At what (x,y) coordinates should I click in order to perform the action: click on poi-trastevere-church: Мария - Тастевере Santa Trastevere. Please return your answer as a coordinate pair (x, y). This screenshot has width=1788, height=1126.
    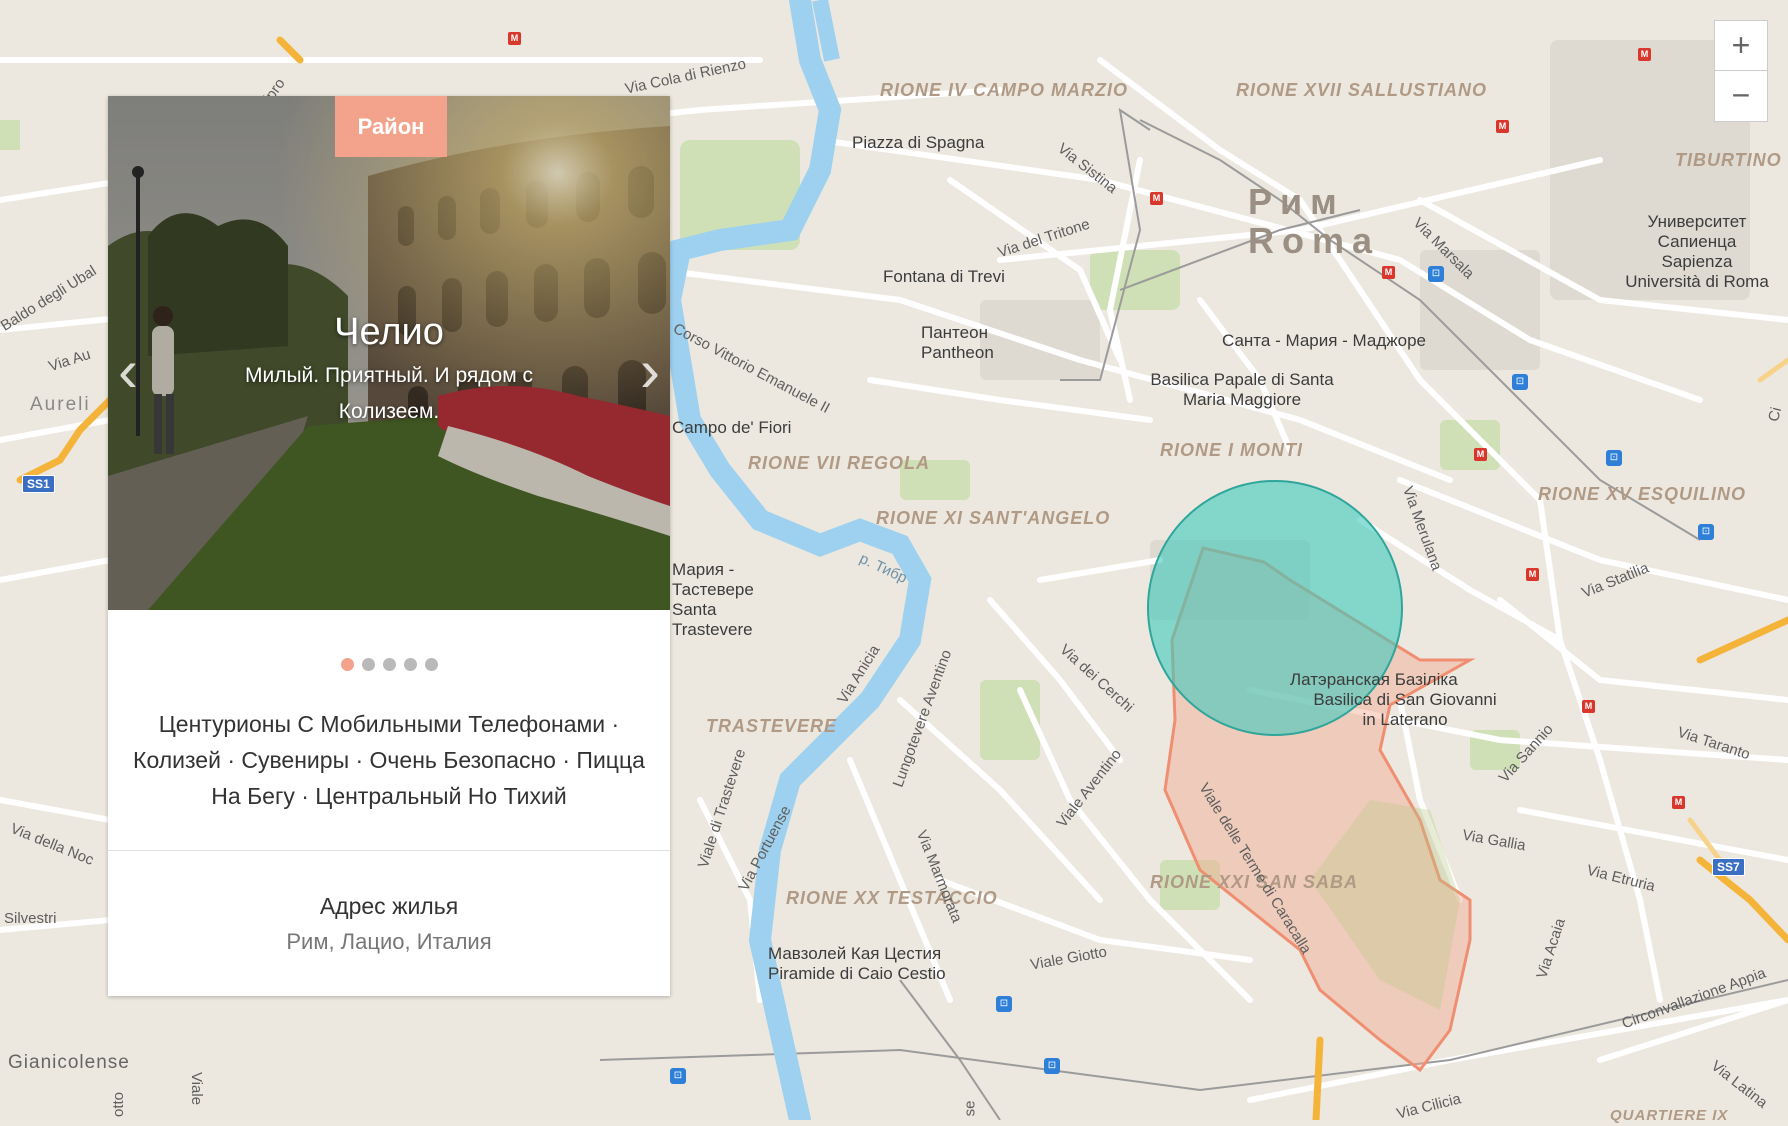
    Looking at the image, I should click on (713, 600).